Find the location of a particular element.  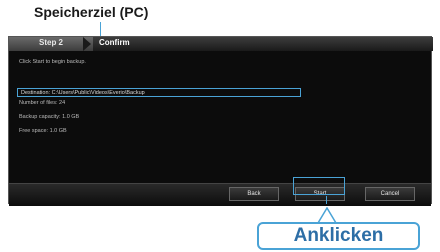

back-button: Back is located at coordinates (254, 194).